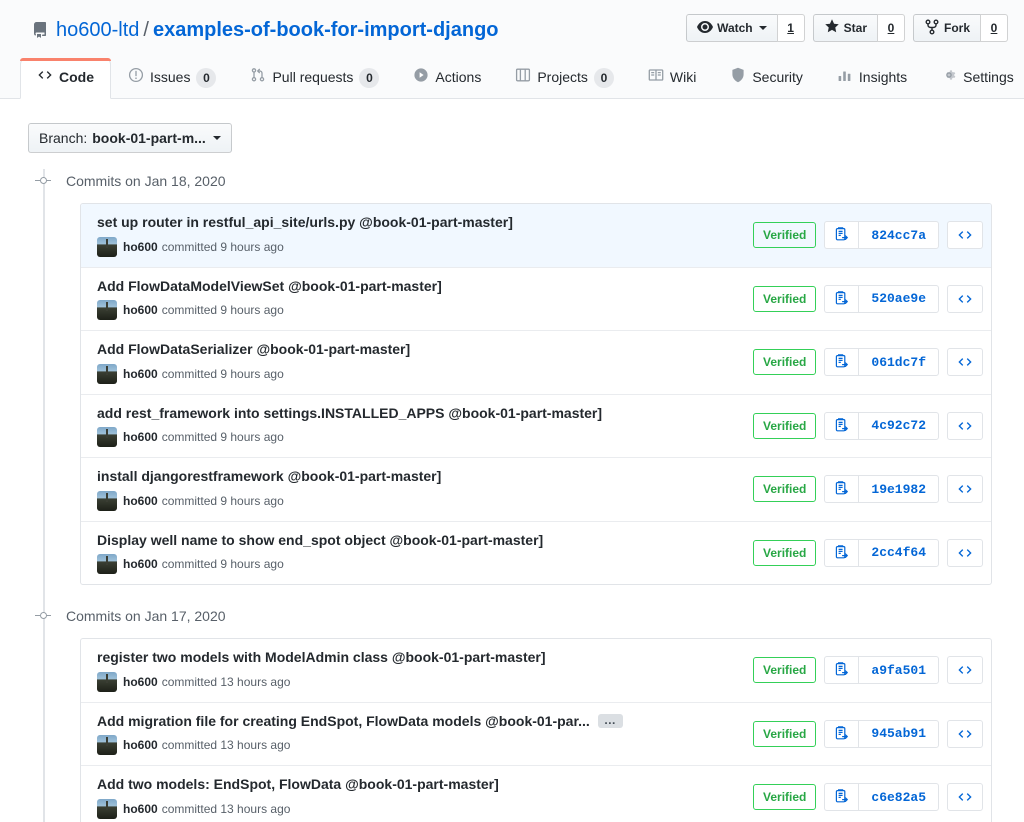  Describe the element at coordinates (898, 552) in the screenshot. I see `commit-sha-link: 2cc4f64` at that location.